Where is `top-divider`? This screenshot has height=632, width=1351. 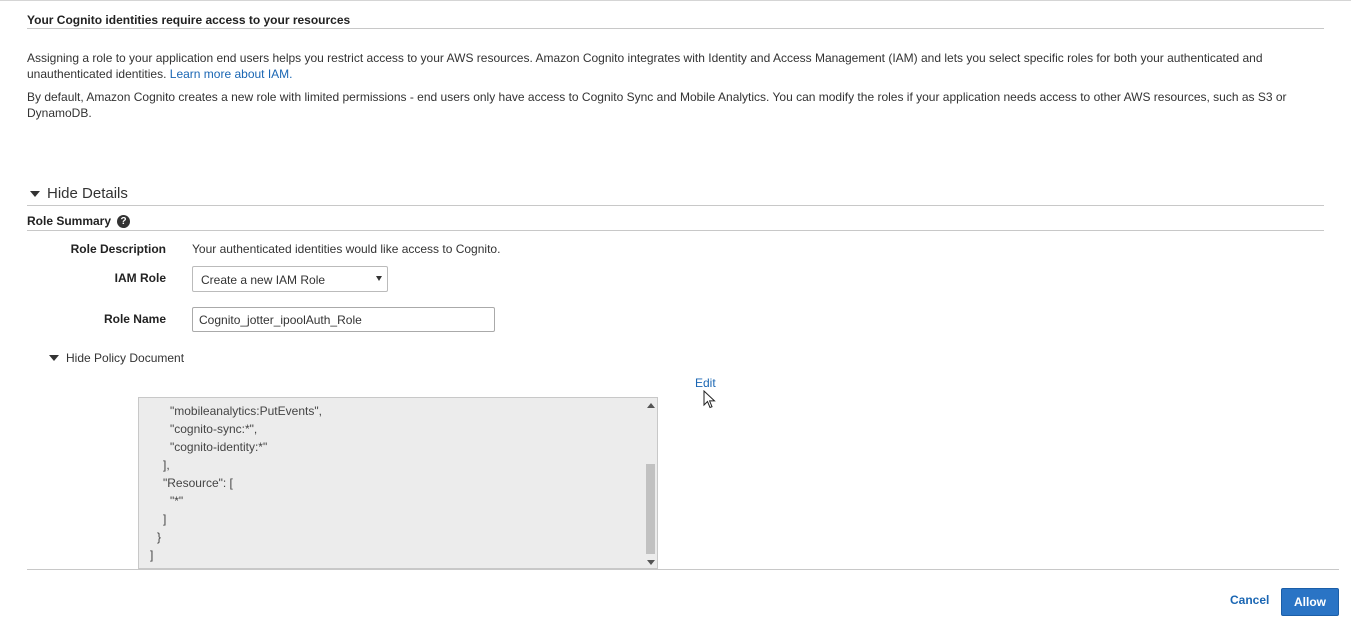
top-divider is located at coordinates (675, 0).